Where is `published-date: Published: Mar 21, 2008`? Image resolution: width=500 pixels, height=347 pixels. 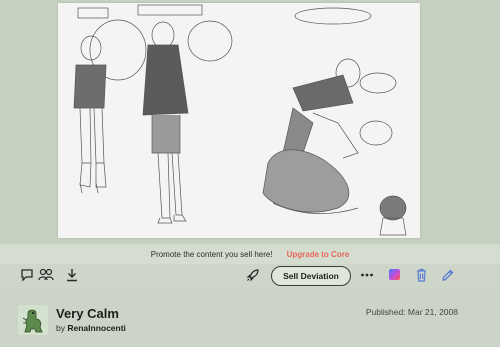
published-date: Published: Mar 21, 2008 is located at coordinates (411, 312).